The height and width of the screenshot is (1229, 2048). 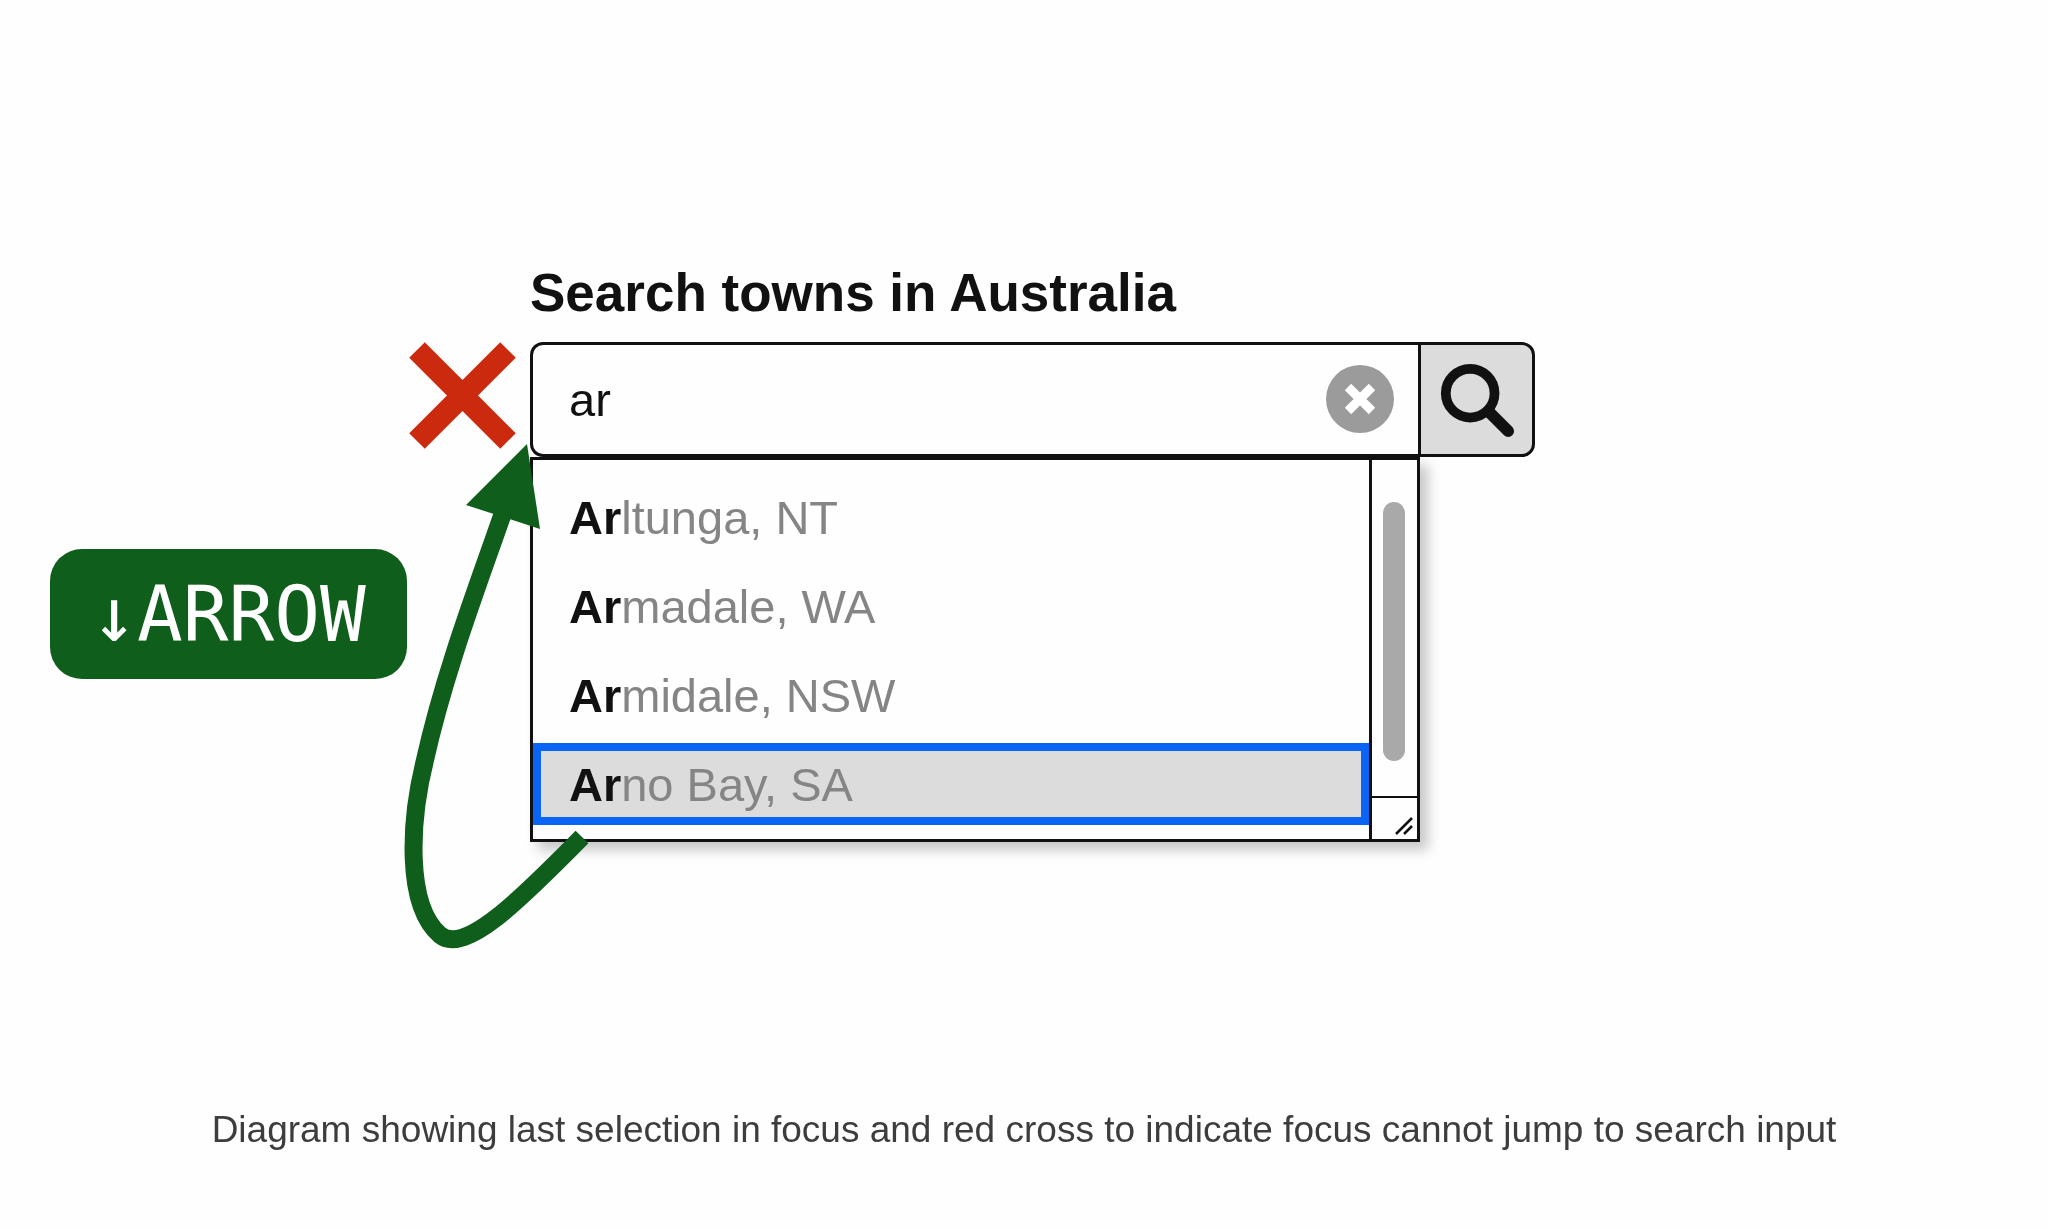 What do you see at coordinates (1360, 399) in the screenshot?
I see `clear-icon` at bounding box center [1360, 399].